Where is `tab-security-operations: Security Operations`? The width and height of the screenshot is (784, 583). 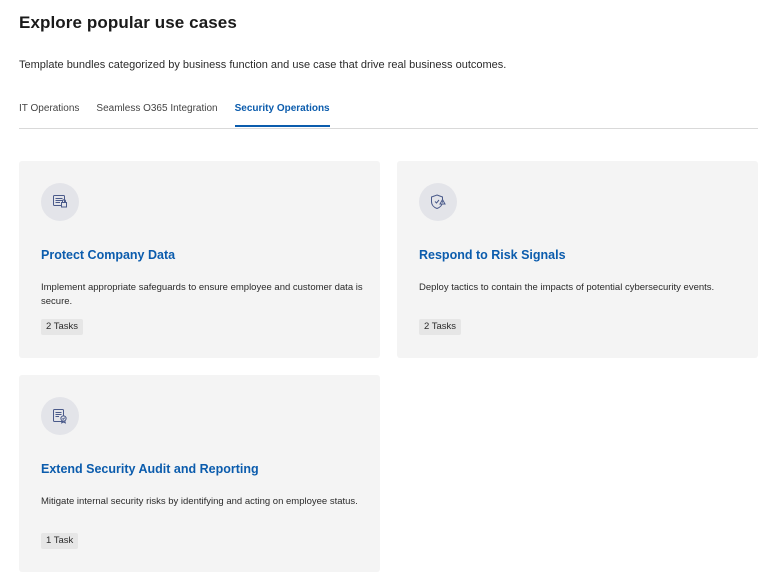 tab-security-operations: Security Operations is located at coordinates (282, 112).